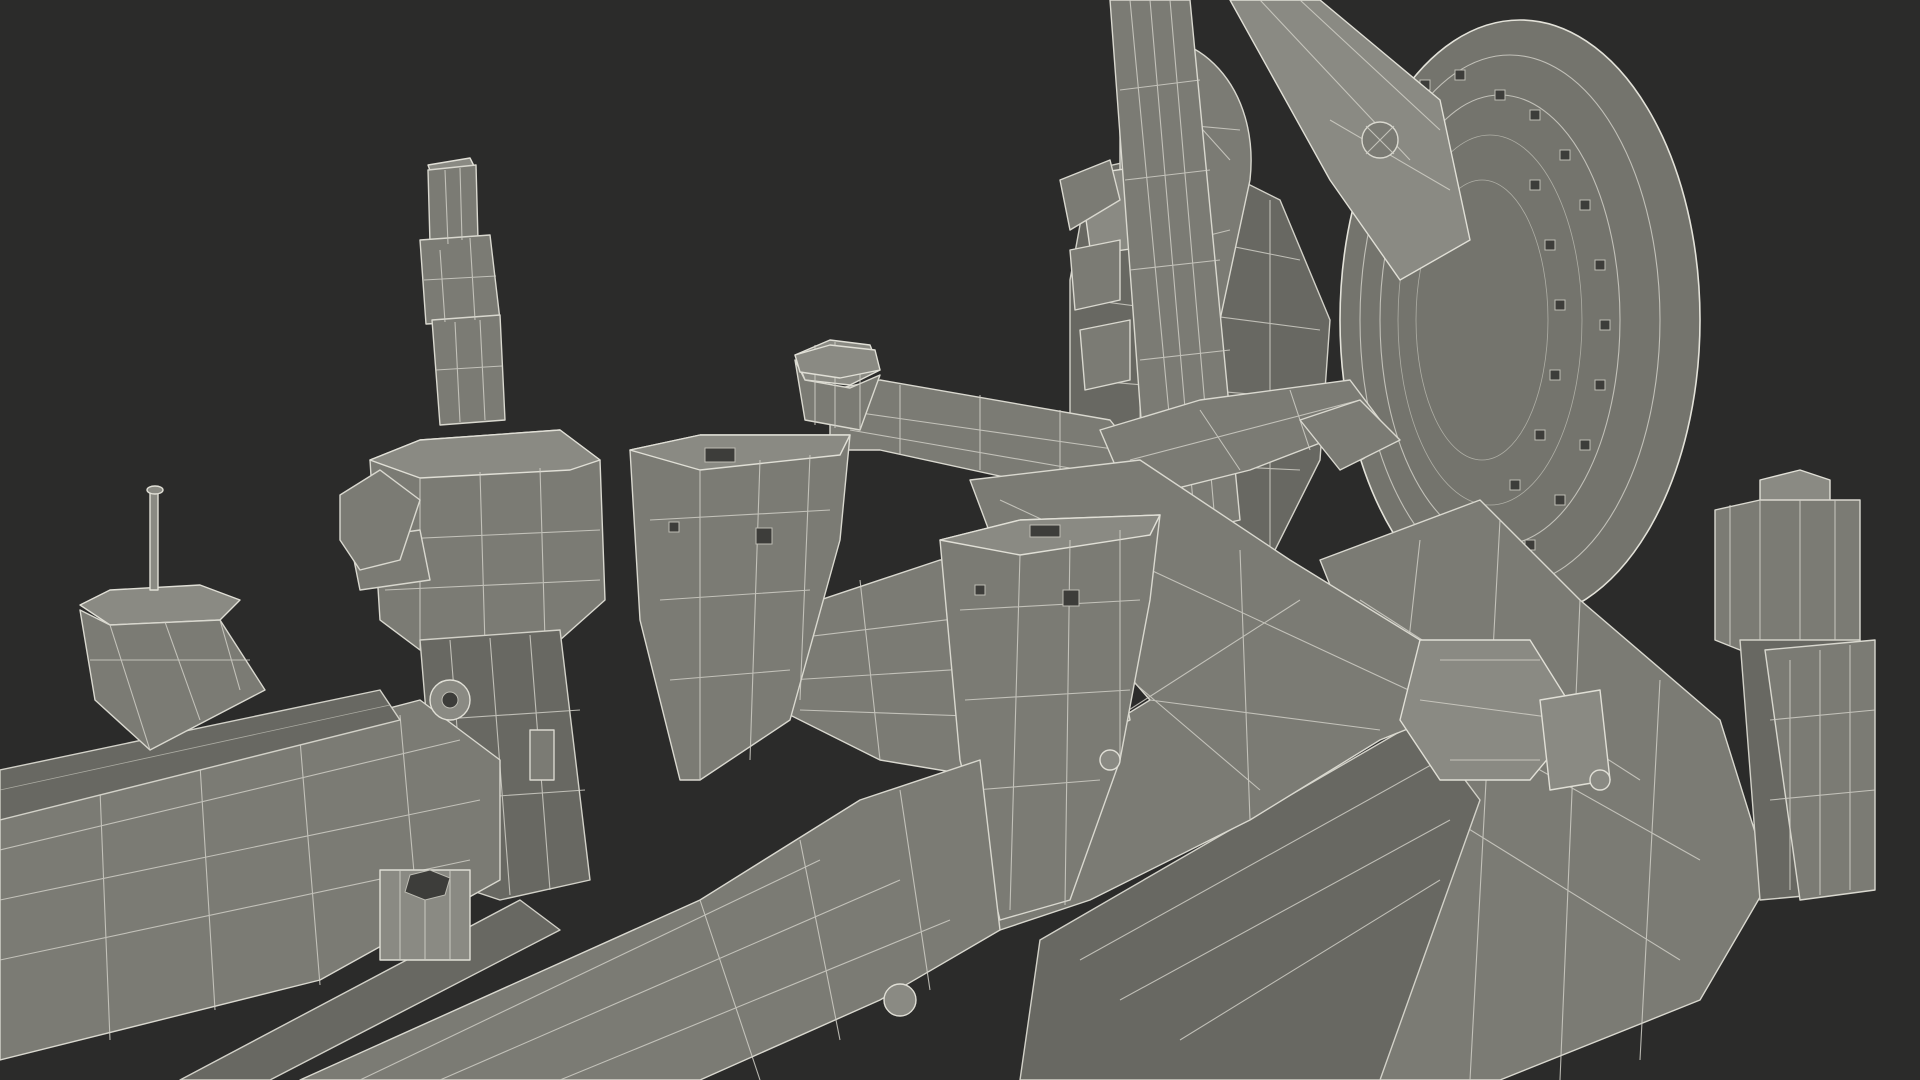 This screenshot has width=1920, height=1080. I want to click on front-left-mount, so click(172, 618).